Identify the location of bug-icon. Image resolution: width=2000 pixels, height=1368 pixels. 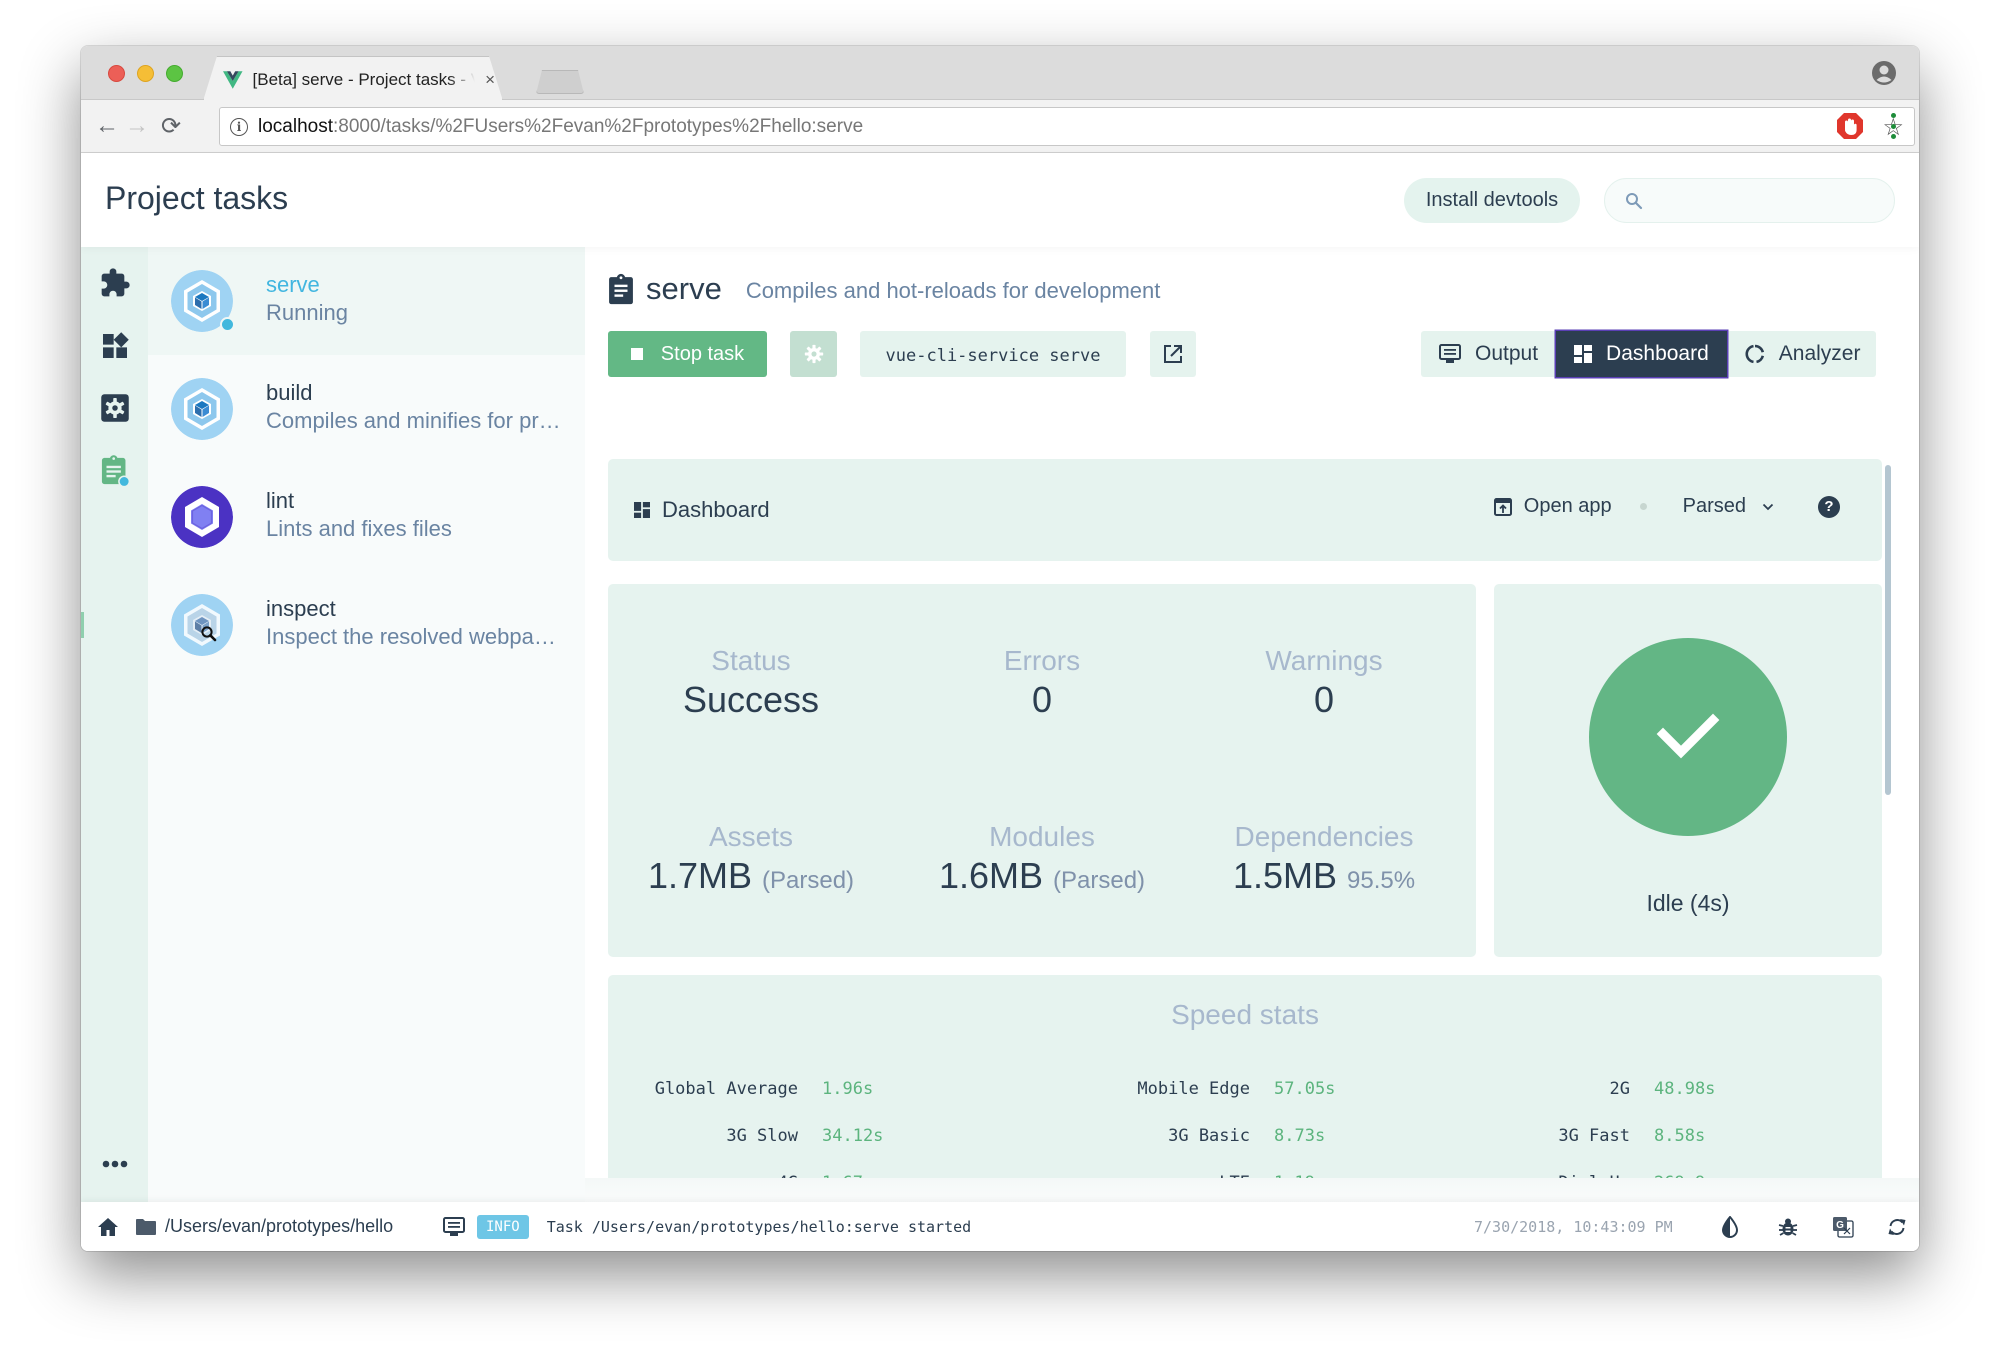
(1788, 1227).